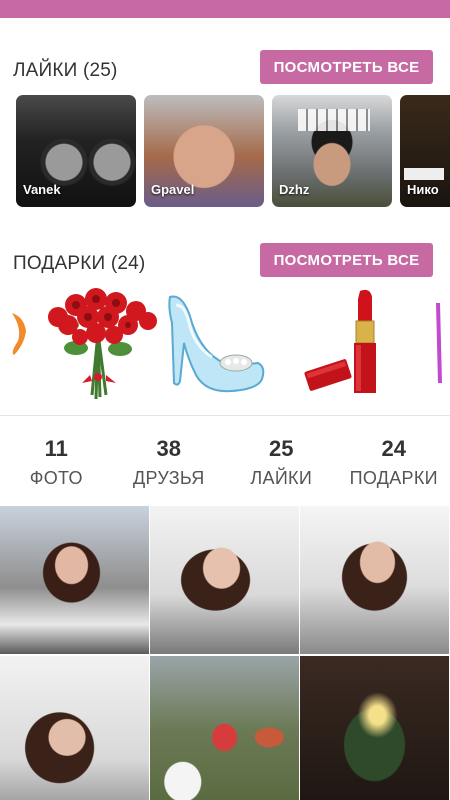  What do you see at coordinates (168, 478) in the screenshot?
I see `stat-label: ДРУЗЬЯ` at bounding box center [168, 478].